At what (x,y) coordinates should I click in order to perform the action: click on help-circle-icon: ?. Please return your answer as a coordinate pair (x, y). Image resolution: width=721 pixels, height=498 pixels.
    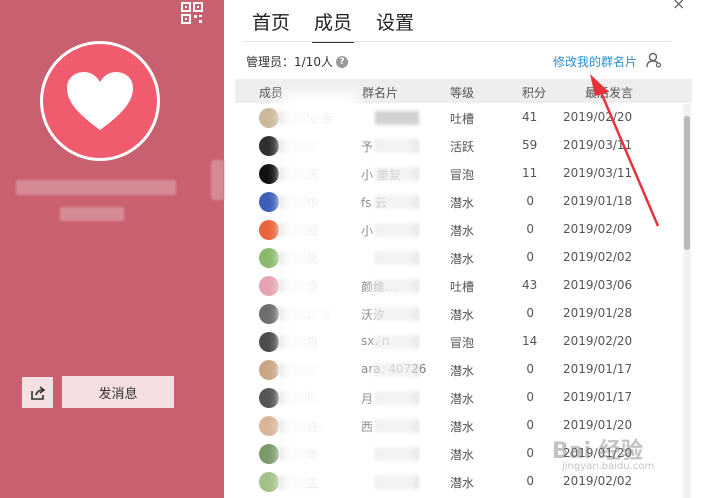
    Looking at the image, I should click on (341, 61).